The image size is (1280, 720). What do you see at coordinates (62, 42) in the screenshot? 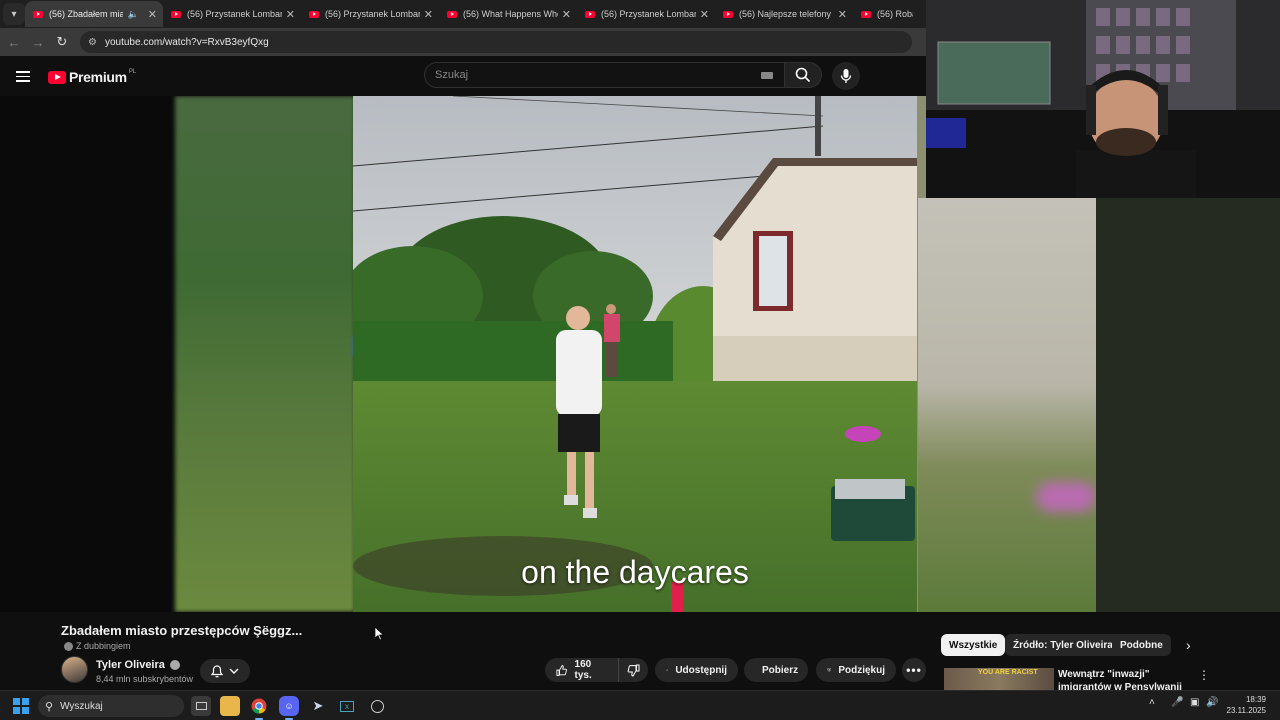
I see `reload-icon: ↻` at bounding box center [62, 42].